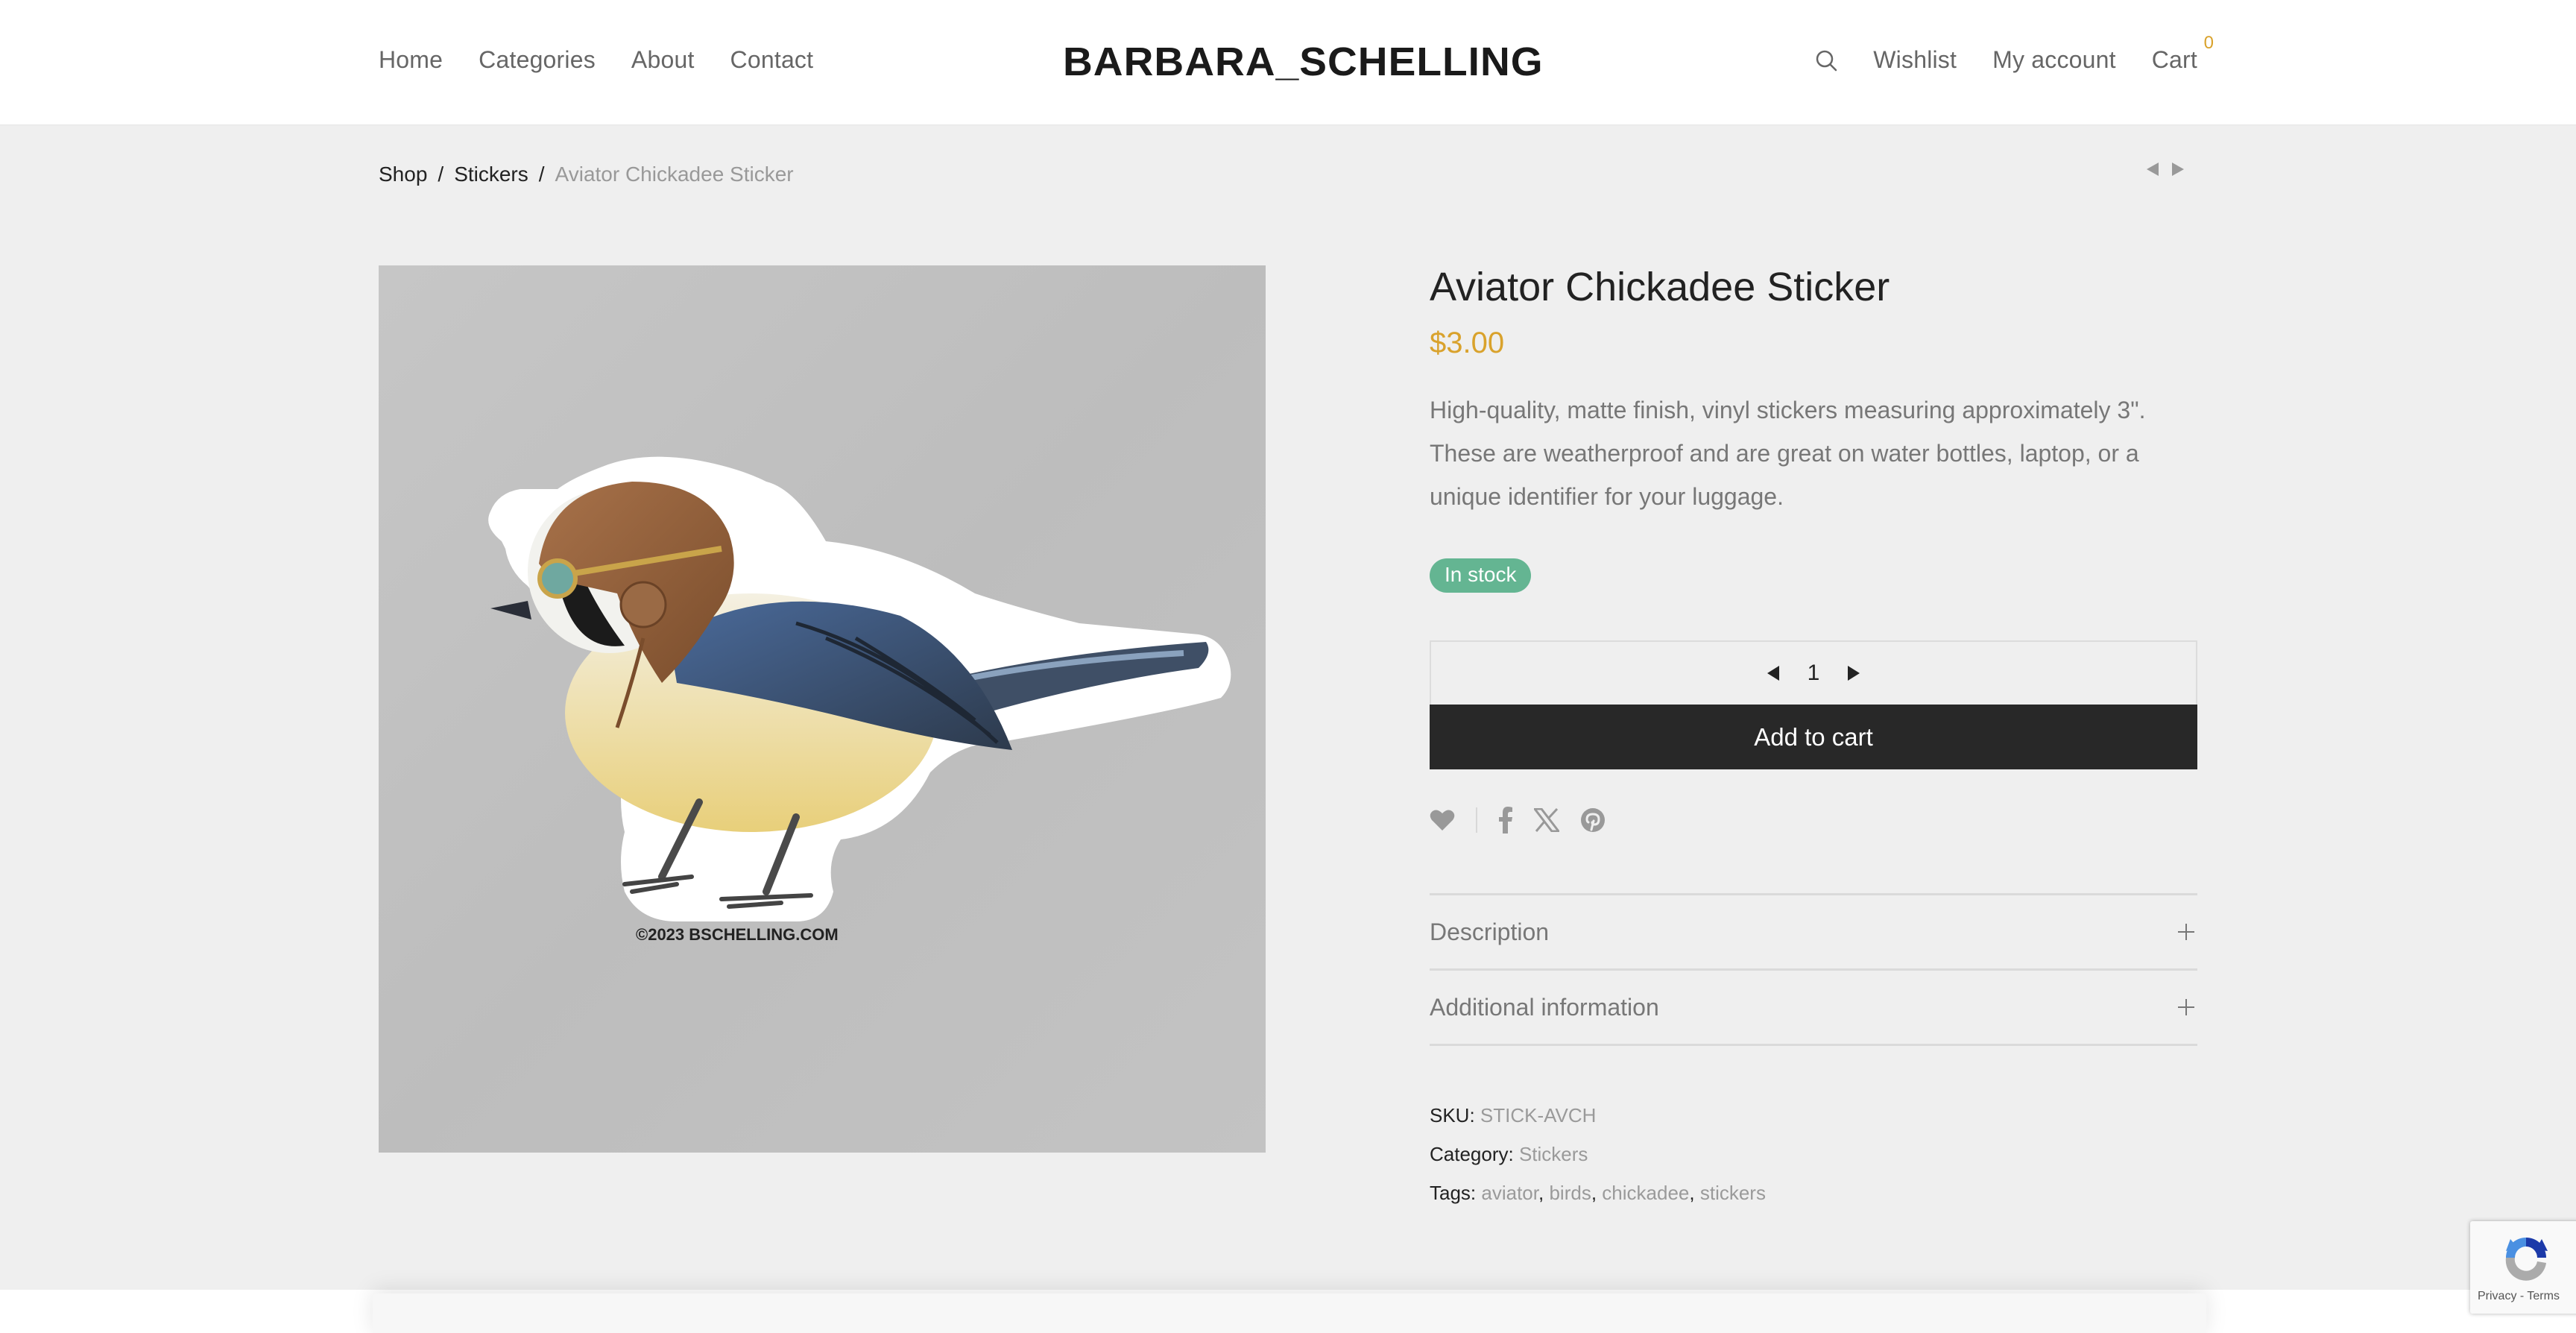 This screenshot has width=2576, height=1333. Describe the element at coordinates (2208, 43) in the screenshot. I see `cart-count-badge: 0` at that location.